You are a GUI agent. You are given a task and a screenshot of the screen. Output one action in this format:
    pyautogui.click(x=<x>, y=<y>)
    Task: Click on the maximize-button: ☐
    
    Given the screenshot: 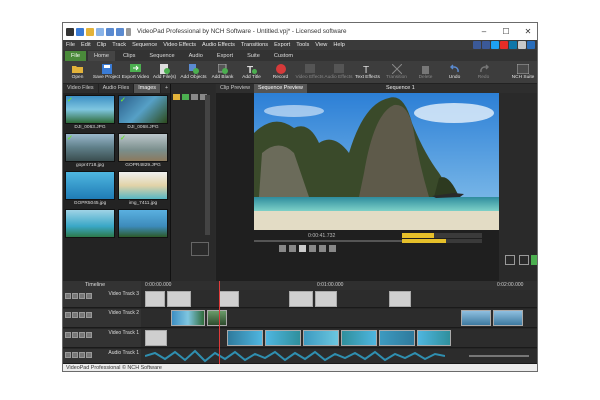 What is the action you would take?
    pyautogui.click(x=506, y=31)
    